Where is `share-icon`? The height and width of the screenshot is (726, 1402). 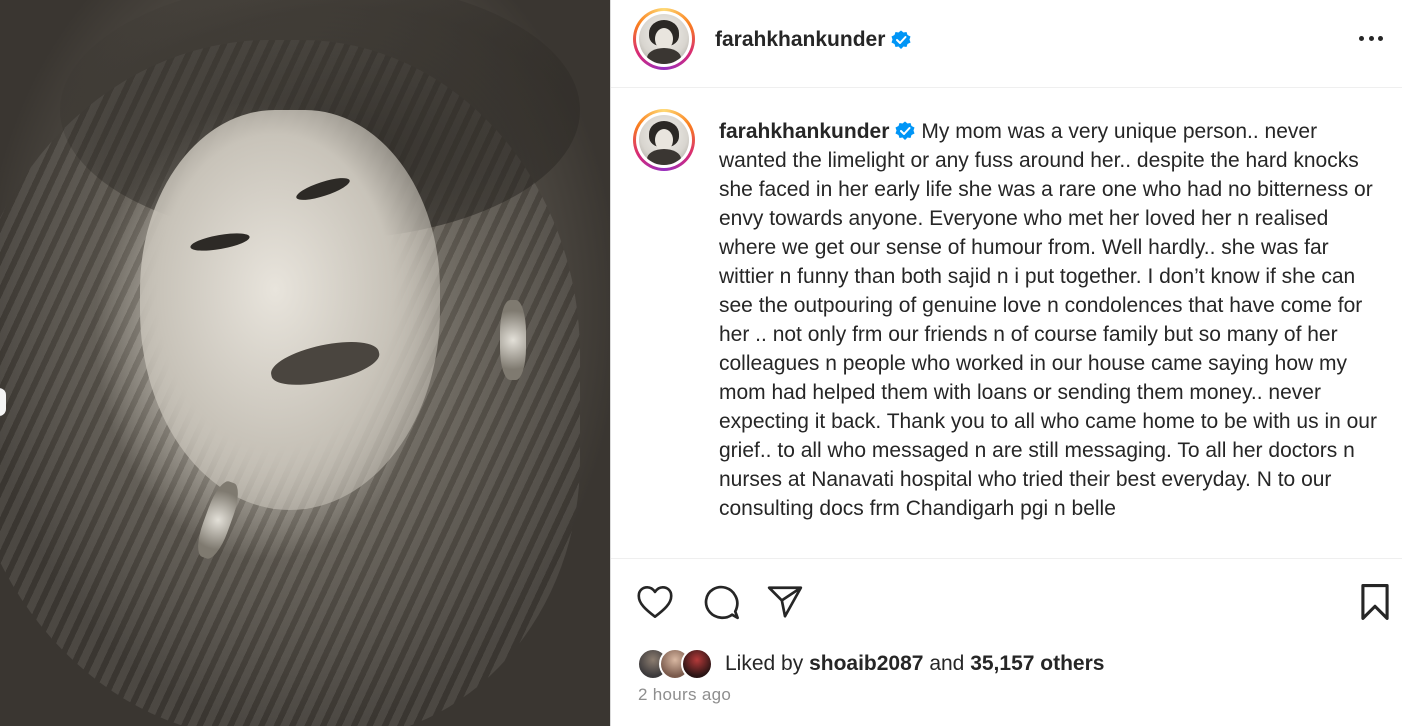 share-icon is located at coordinates (785, 602).